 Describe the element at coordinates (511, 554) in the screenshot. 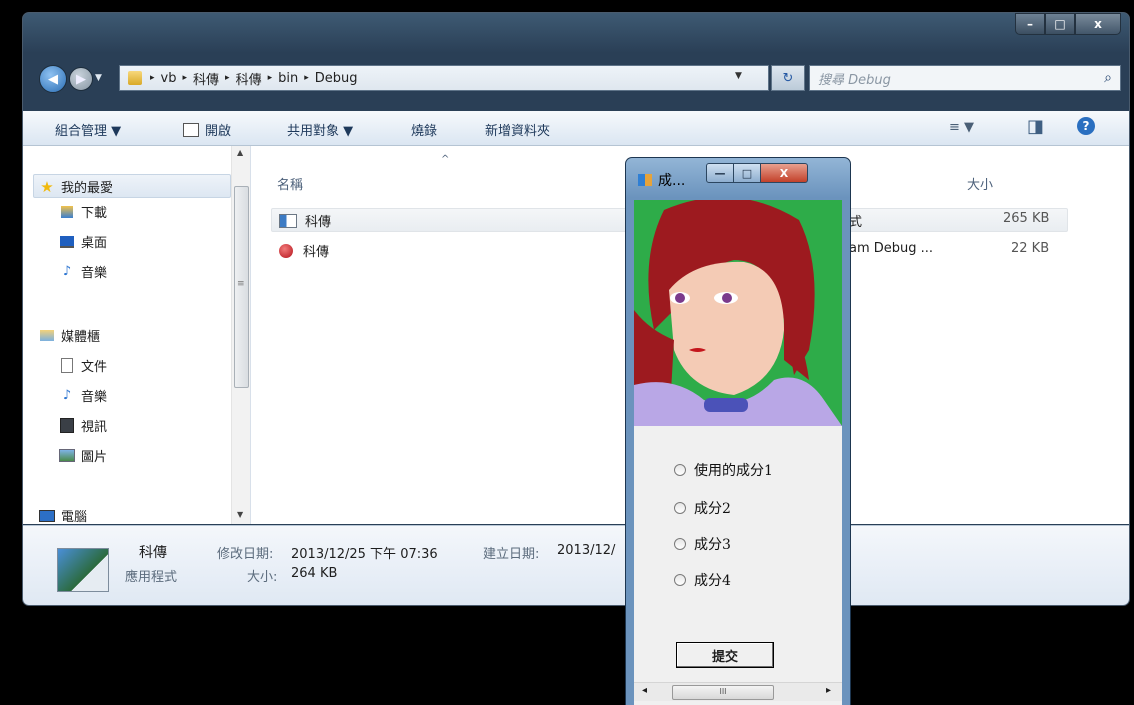

I see `created-label: 建立日期:` at that location.